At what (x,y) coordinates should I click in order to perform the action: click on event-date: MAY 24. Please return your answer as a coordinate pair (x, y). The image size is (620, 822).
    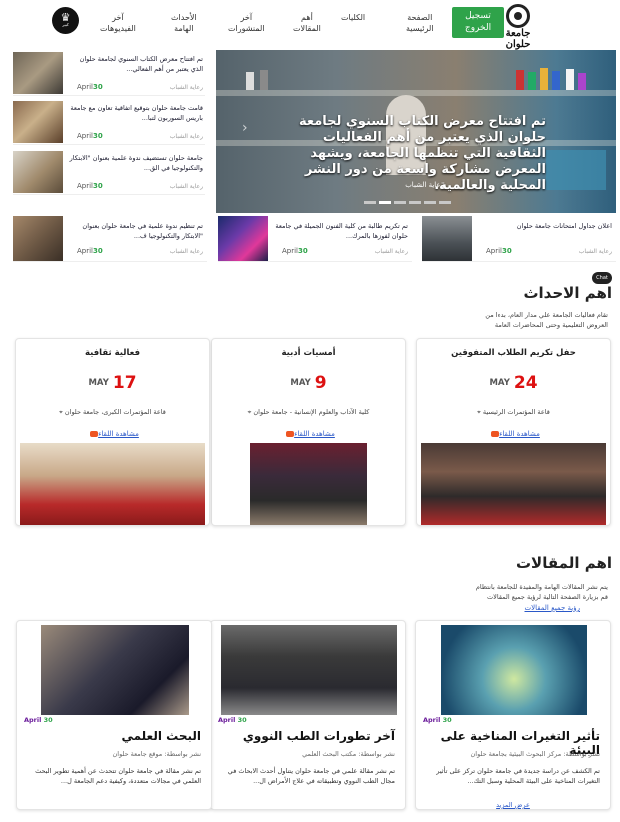
    Looking at the image, I should click on (513, 383).